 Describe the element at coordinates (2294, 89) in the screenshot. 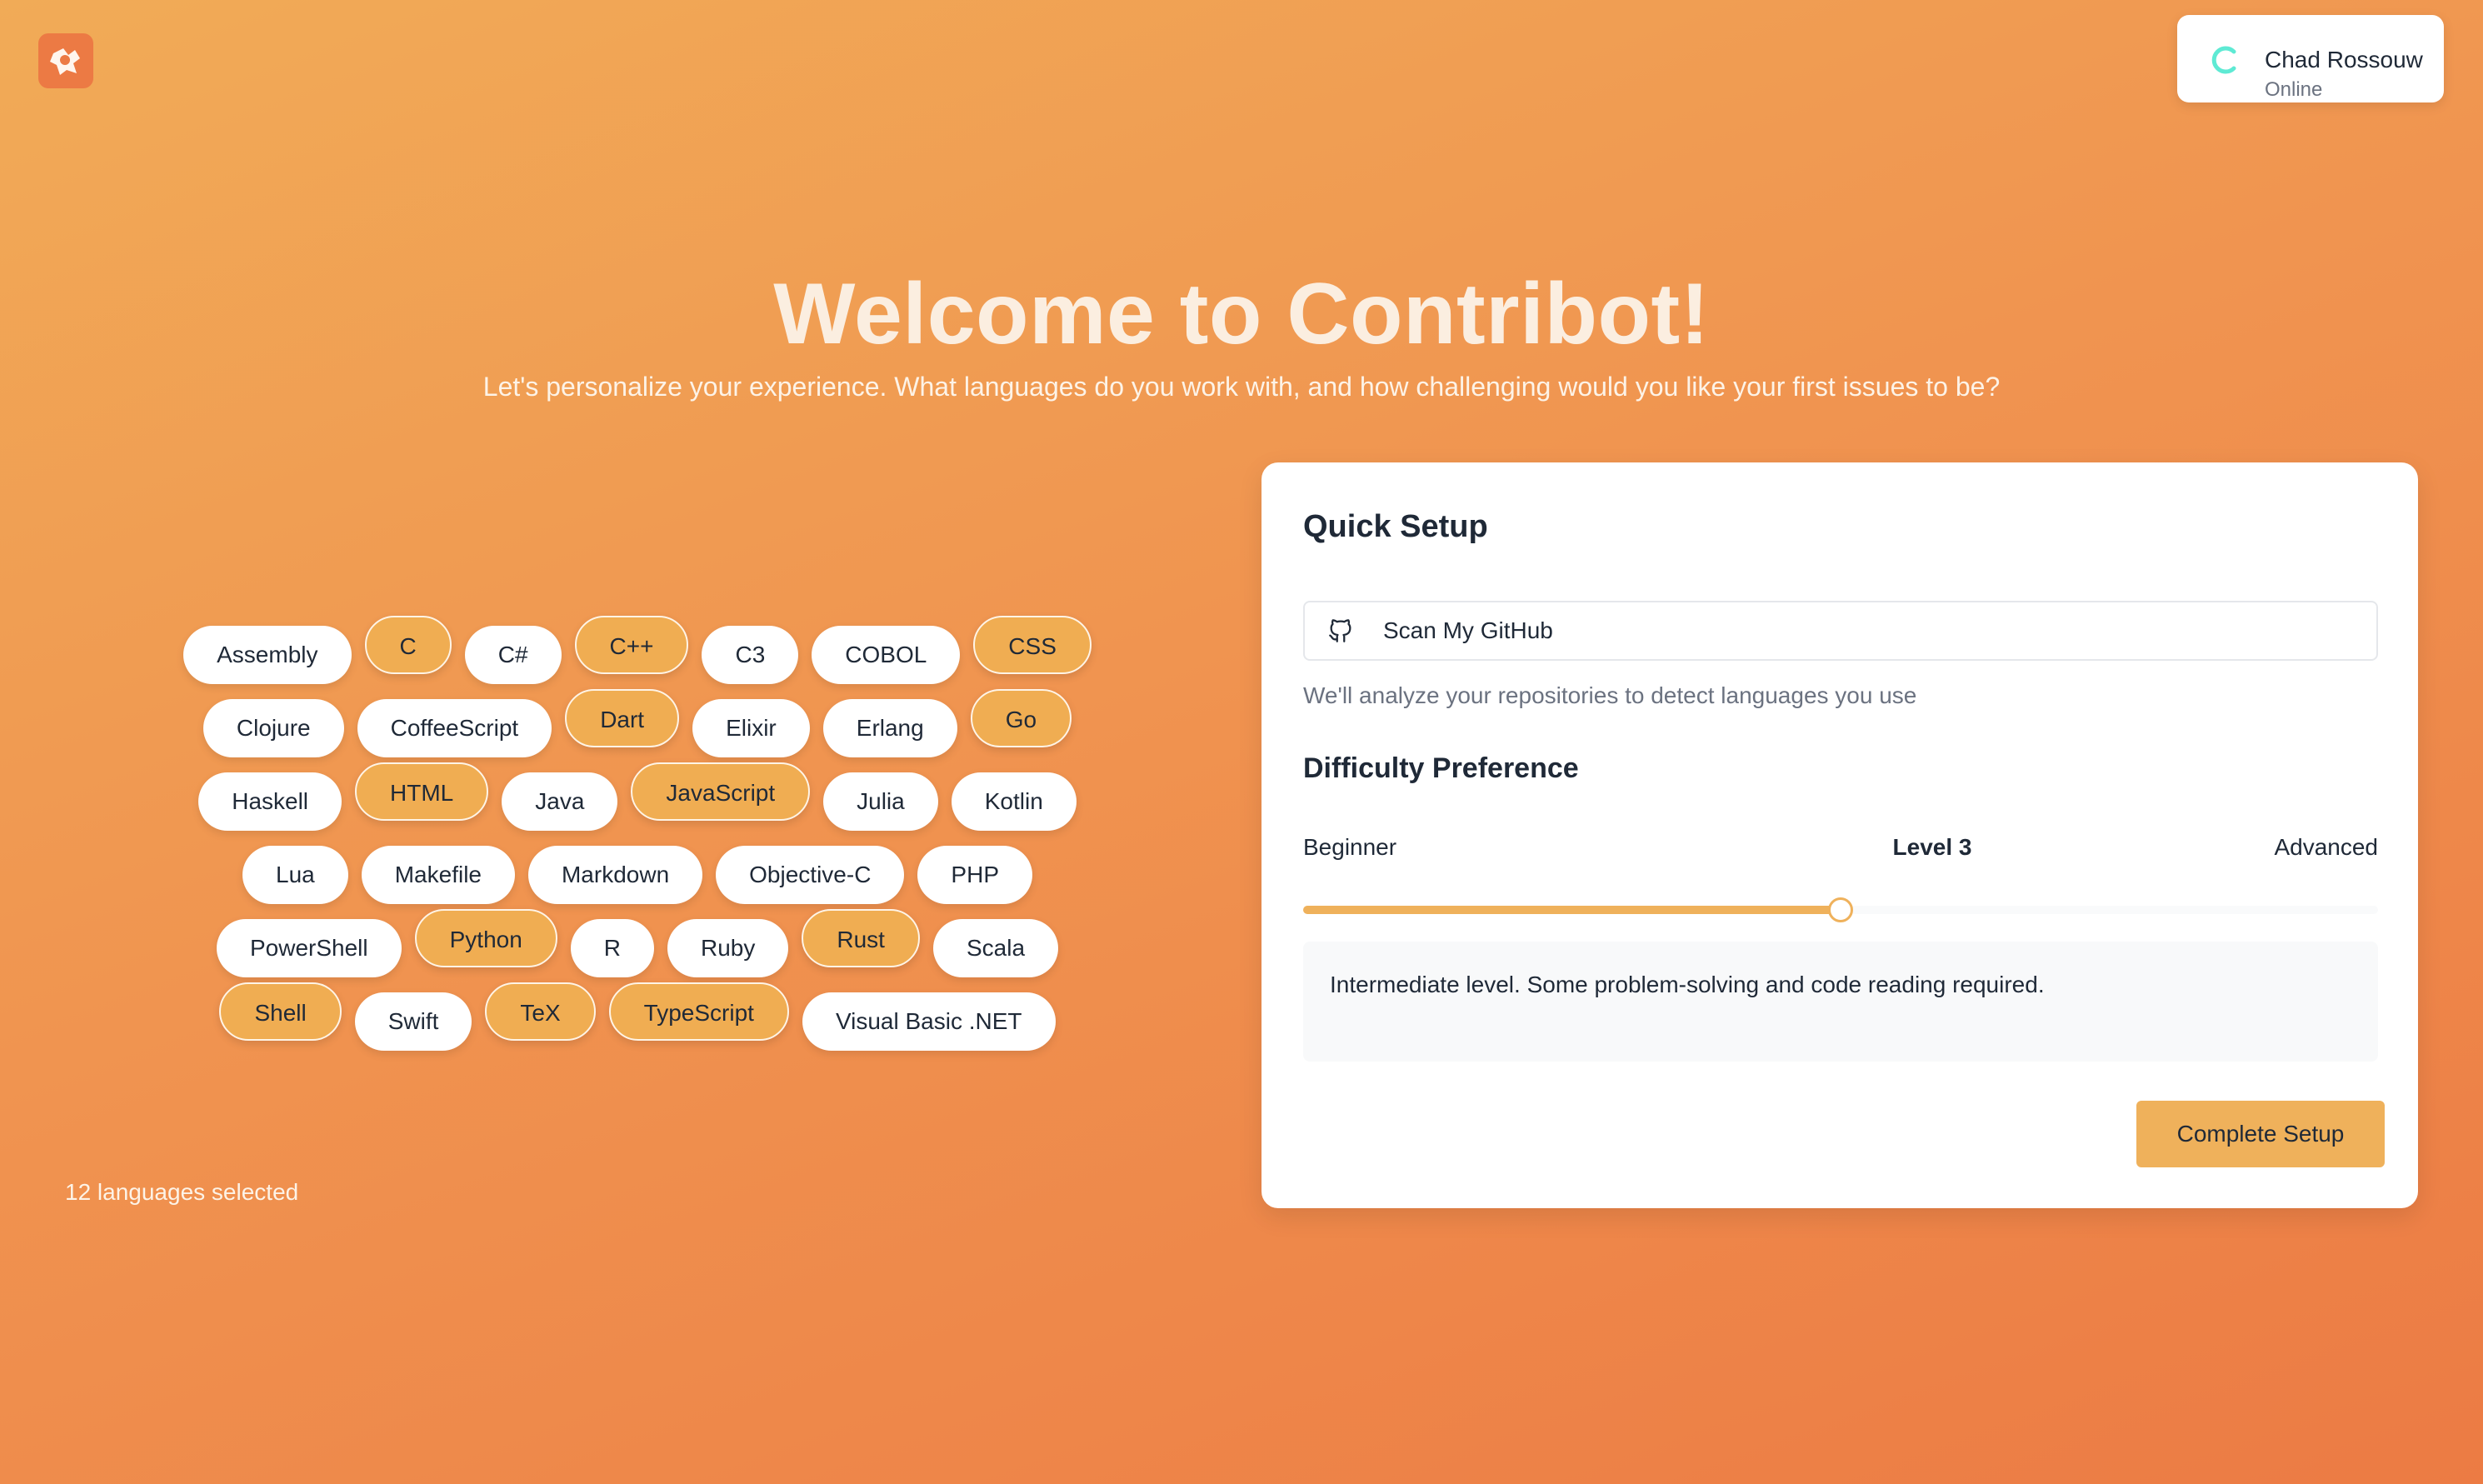

I see `user-status: Online` at that location.